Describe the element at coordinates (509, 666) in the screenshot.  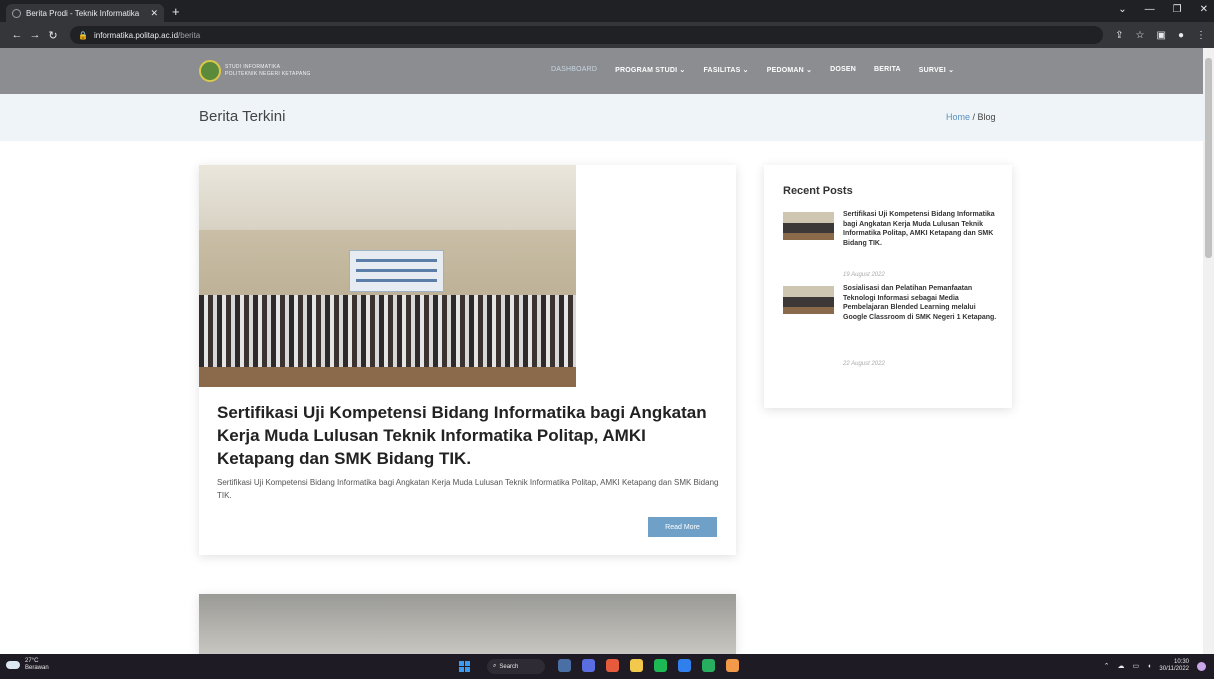
I see `search-label: Search` at that location.